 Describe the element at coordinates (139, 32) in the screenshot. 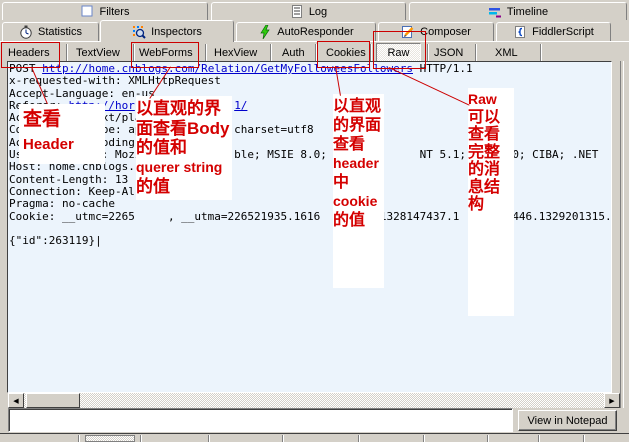

I see `magnifier-bits-icon` at that location.